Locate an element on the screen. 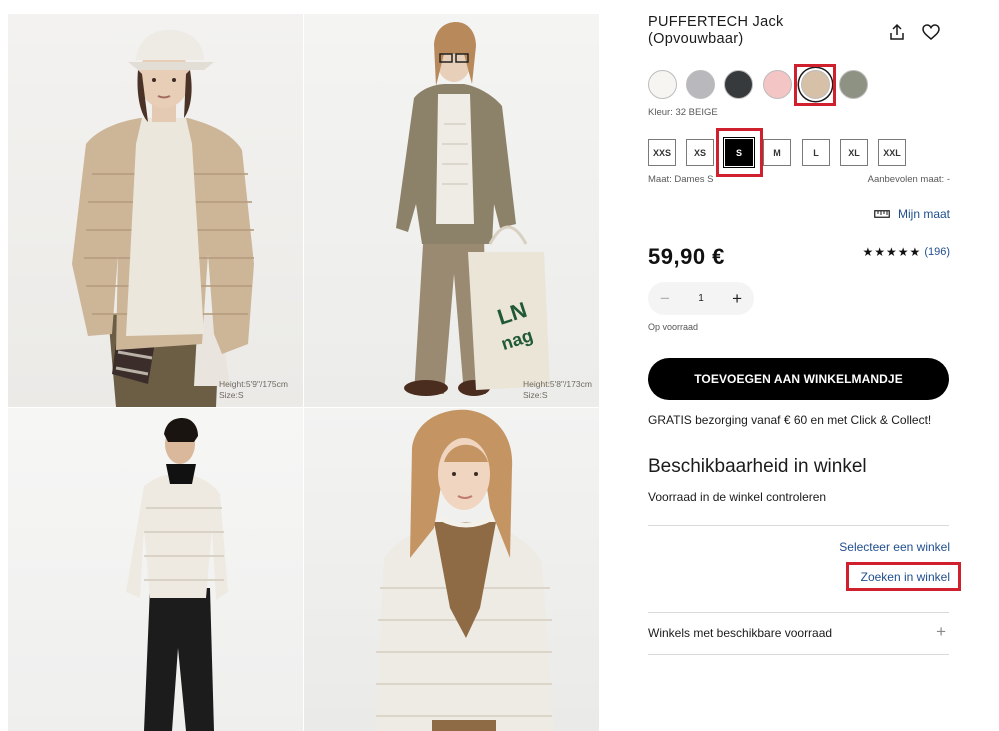  share-icon is located at coordinates (897, 32).